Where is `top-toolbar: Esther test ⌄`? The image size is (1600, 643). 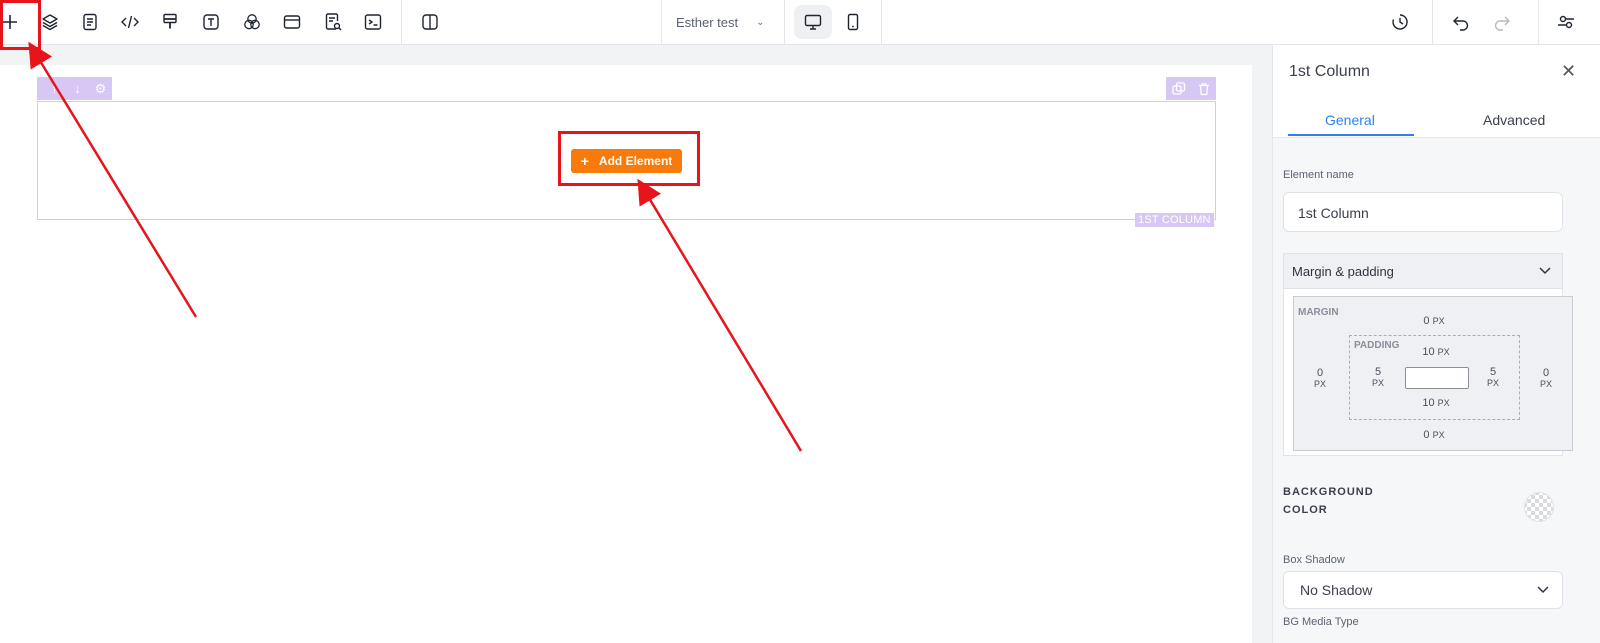 top-toolbar: Esther test ⌄ is located at coordinates (800, 22).